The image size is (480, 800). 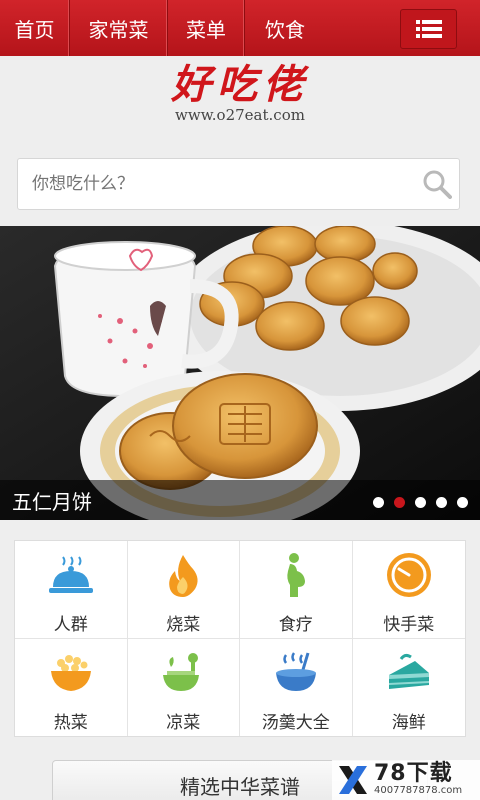 I want to click on category-hot-dish: 热菜, so click(x=71, y=687).